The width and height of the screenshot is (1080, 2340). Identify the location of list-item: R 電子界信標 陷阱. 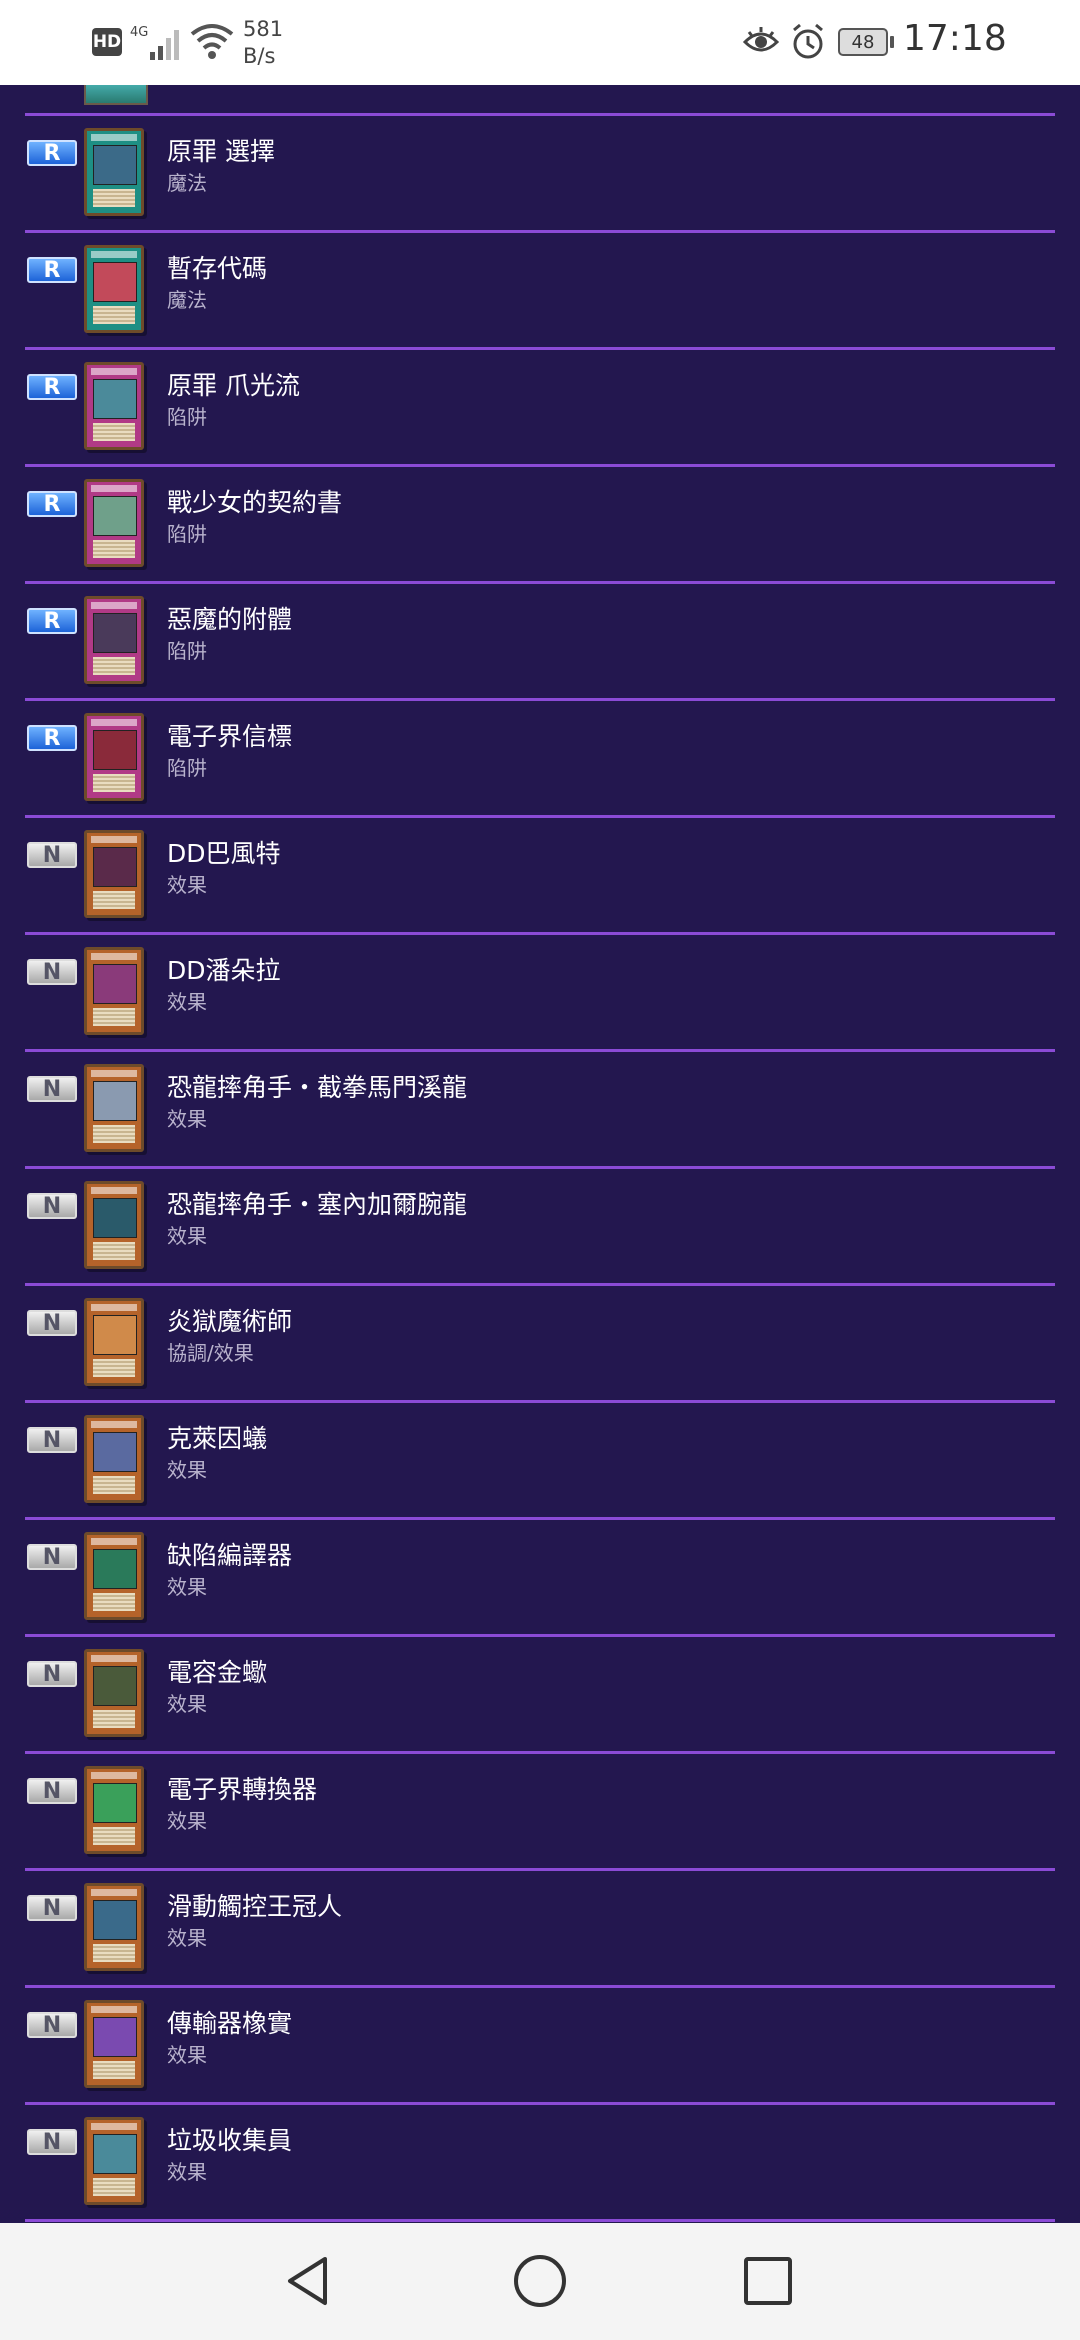
(540, 759).